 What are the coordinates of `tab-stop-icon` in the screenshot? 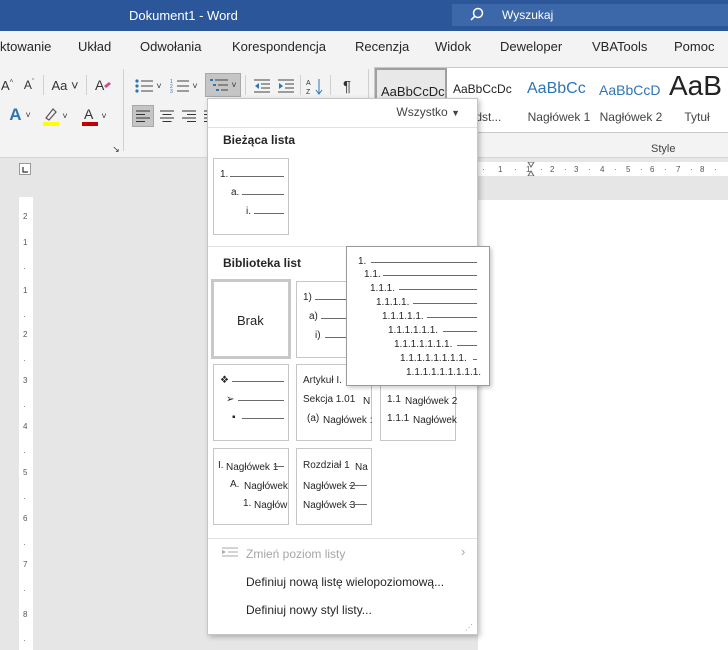 It's located at (25, 170).